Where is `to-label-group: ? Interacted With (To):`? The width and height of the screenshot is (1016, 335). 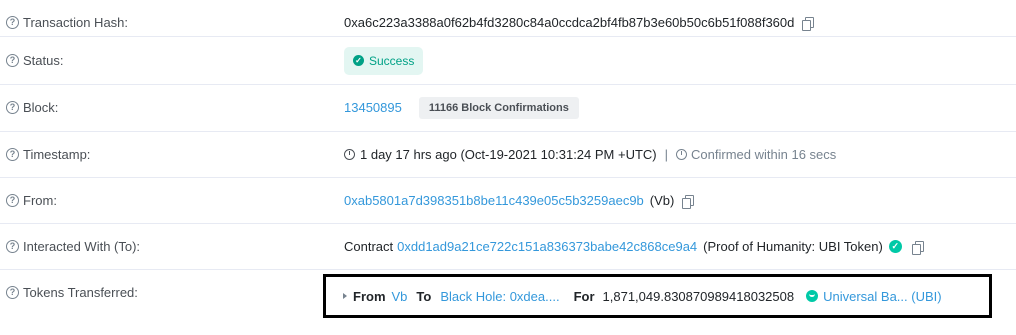 to-label-group: ? Interacted With (To): is located at coordinates (73, 246).